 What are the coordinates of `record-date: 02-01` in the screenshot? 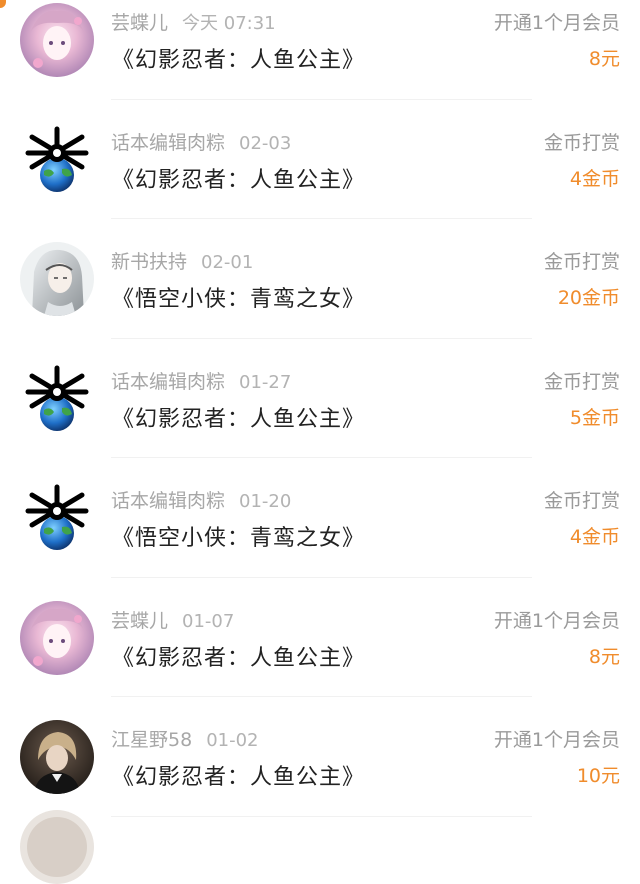 It's located at (227, 262).